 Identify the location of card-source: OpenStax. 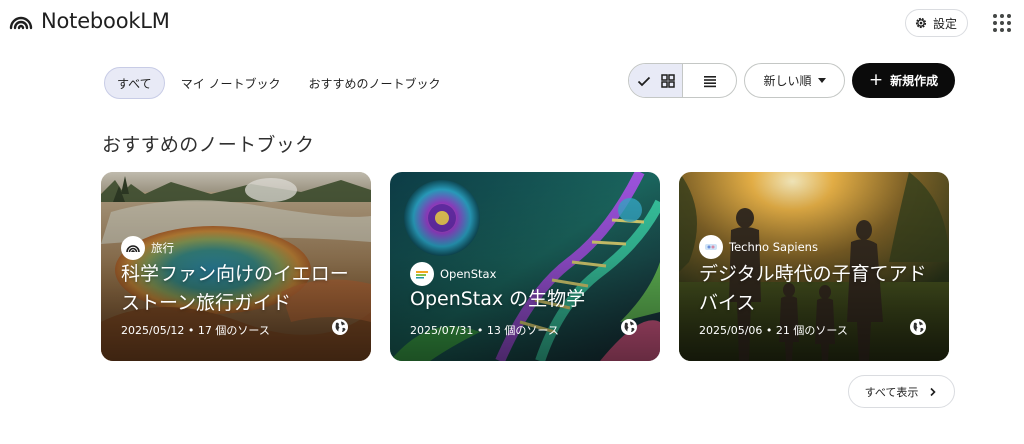
(453, 274).